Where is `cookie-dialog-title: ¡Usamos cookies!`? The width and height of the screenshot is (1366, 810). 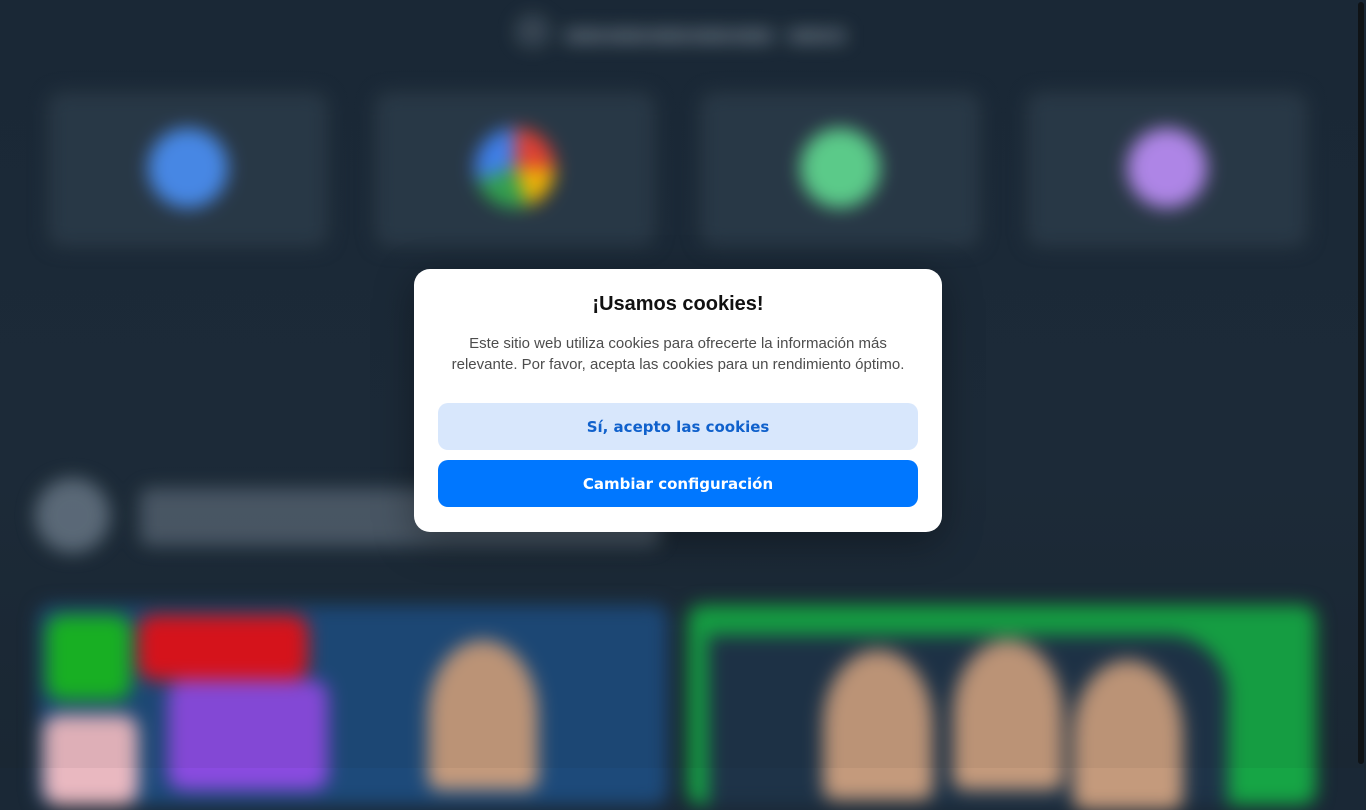
cookie-dialog-title: ¡Usamos cookies! is located at coordinates (678, 304).